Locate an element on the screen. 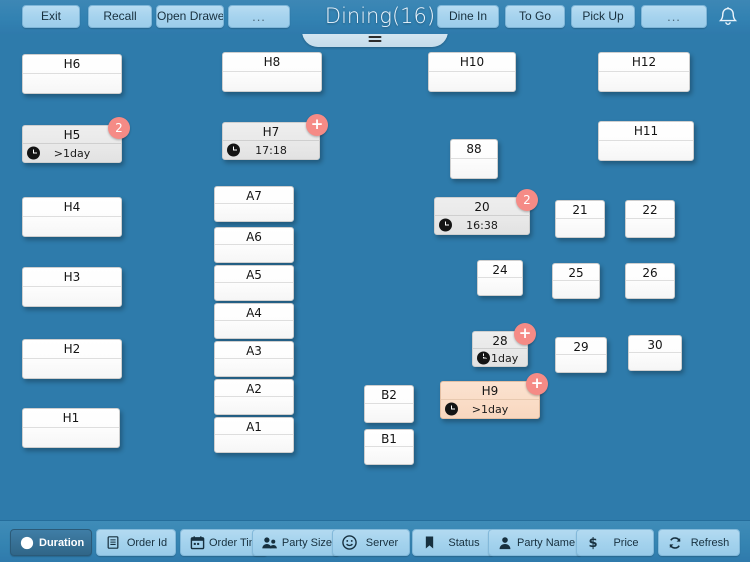 This screenshot has height=562, width=750. table-card: H12 is located at coordinates (644, 72).